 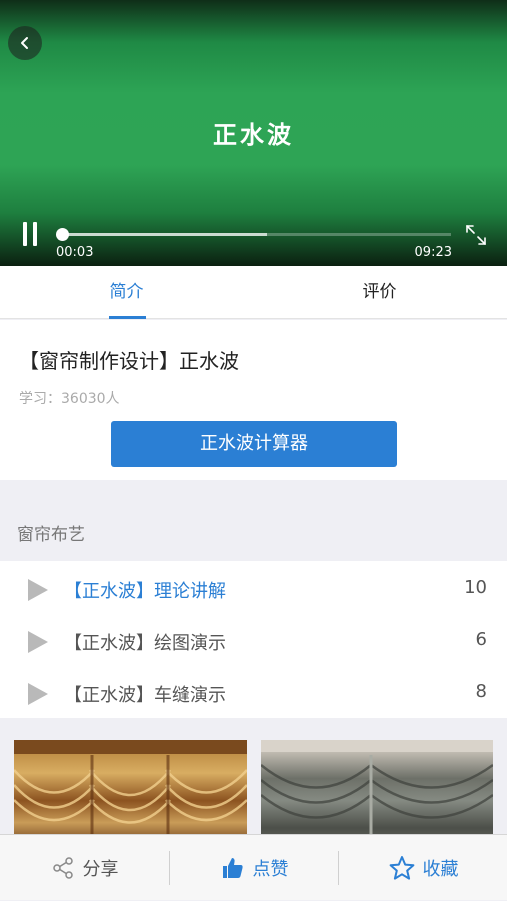 I want to click on back-icon, so click(x=24, y=43).